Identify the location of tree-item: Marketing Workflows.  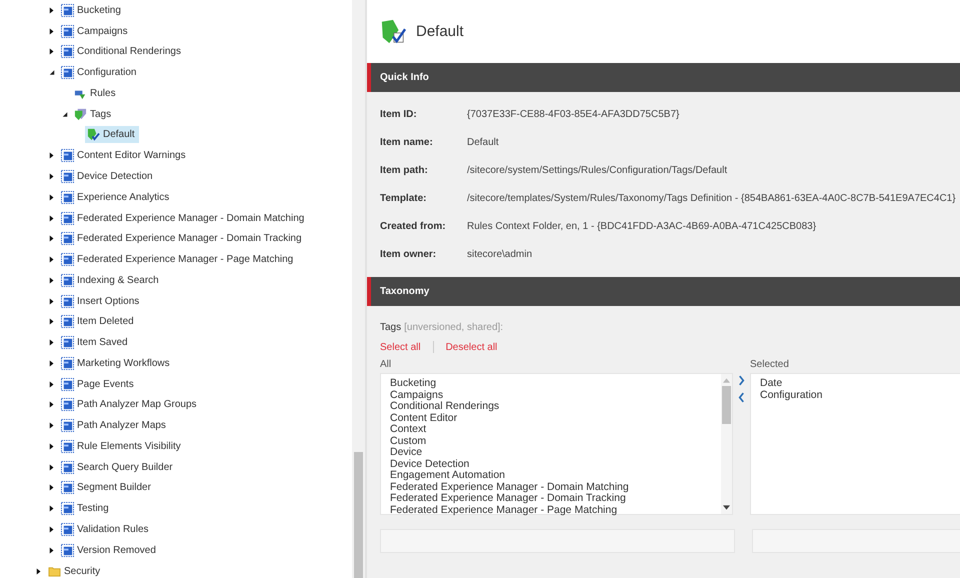
(117, 363).